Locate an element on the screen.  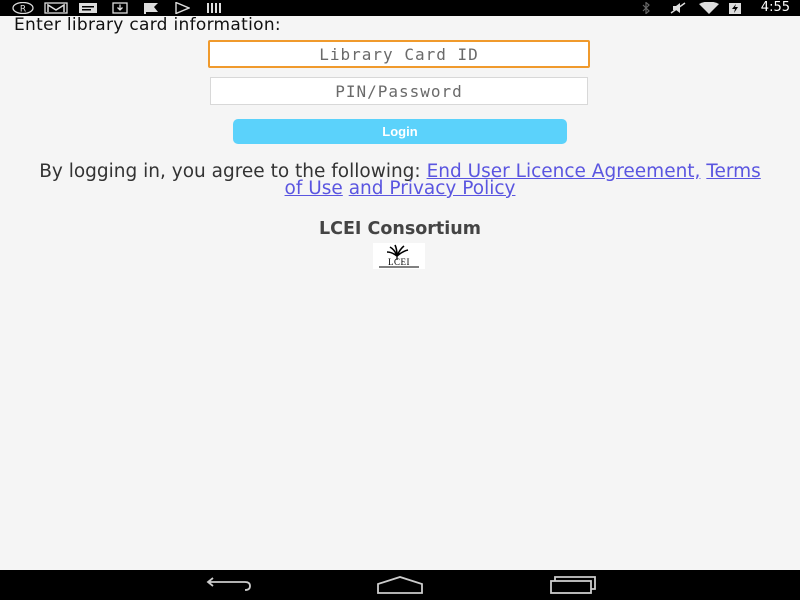
play-store-icon is located at coordinates (182, 8).